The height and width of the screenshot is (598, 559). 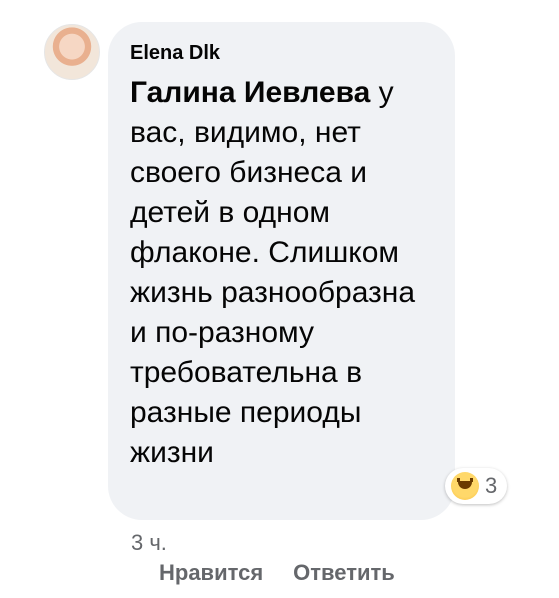 What do you see at coordinates (281, 53) in the screenshot?
I see `comment-author: Elena Dlk` at bounding box center [281, 53].